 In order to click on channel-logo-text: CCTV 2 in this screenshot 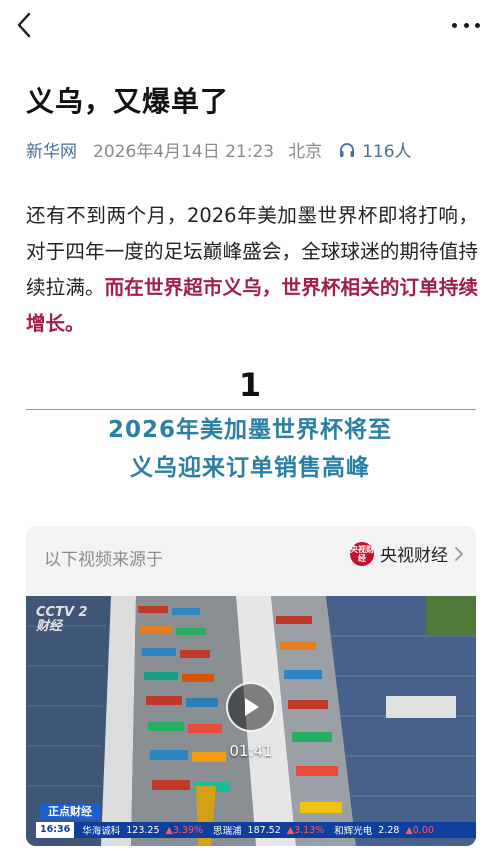, I will do `click(62, 612)`.